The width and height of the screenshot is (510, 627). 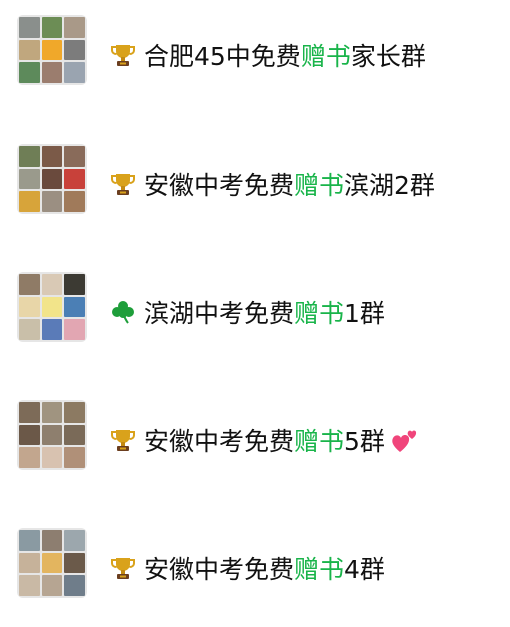 I want to click on group-chat-item: 滨湖中考免费 赠书 1群, so click(x=255, y=307).